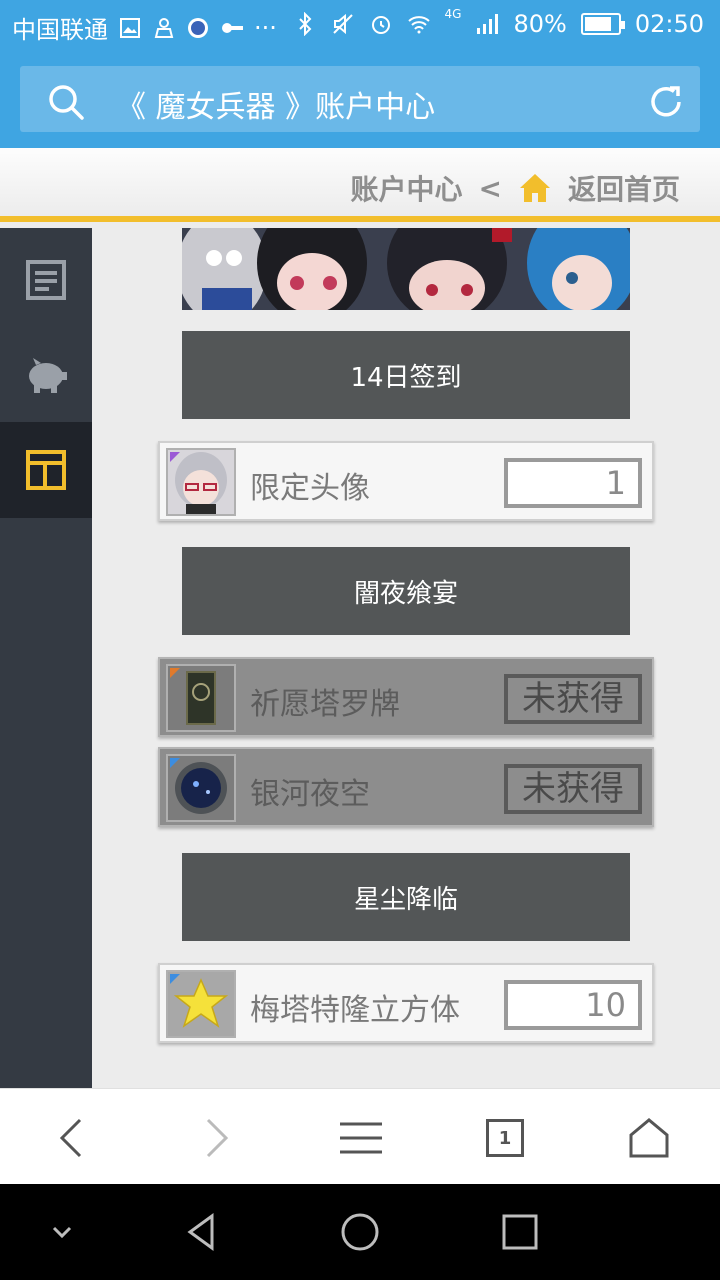 This screenshot has height=1280, width=720. What do you see at coordinates (418, 25) in the screenshot?
I see `wifi-icon` at bounding box center [418, 25].